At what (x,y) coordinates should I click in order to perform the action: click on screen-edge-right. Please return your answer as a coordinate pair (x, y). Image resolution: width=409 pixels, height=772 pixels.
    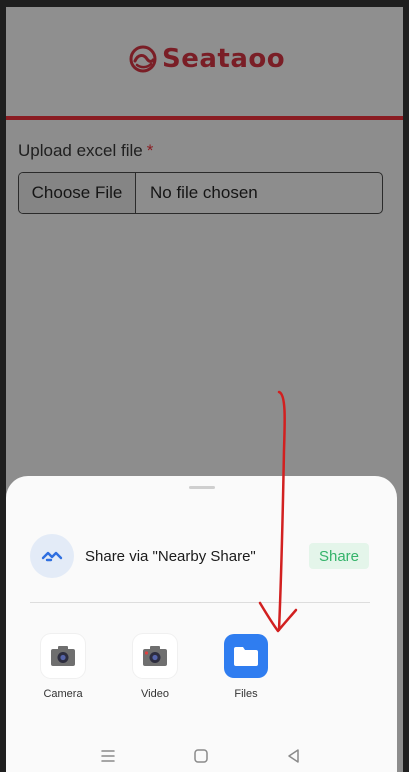
    Looking at the image, I should click on (406, 386).